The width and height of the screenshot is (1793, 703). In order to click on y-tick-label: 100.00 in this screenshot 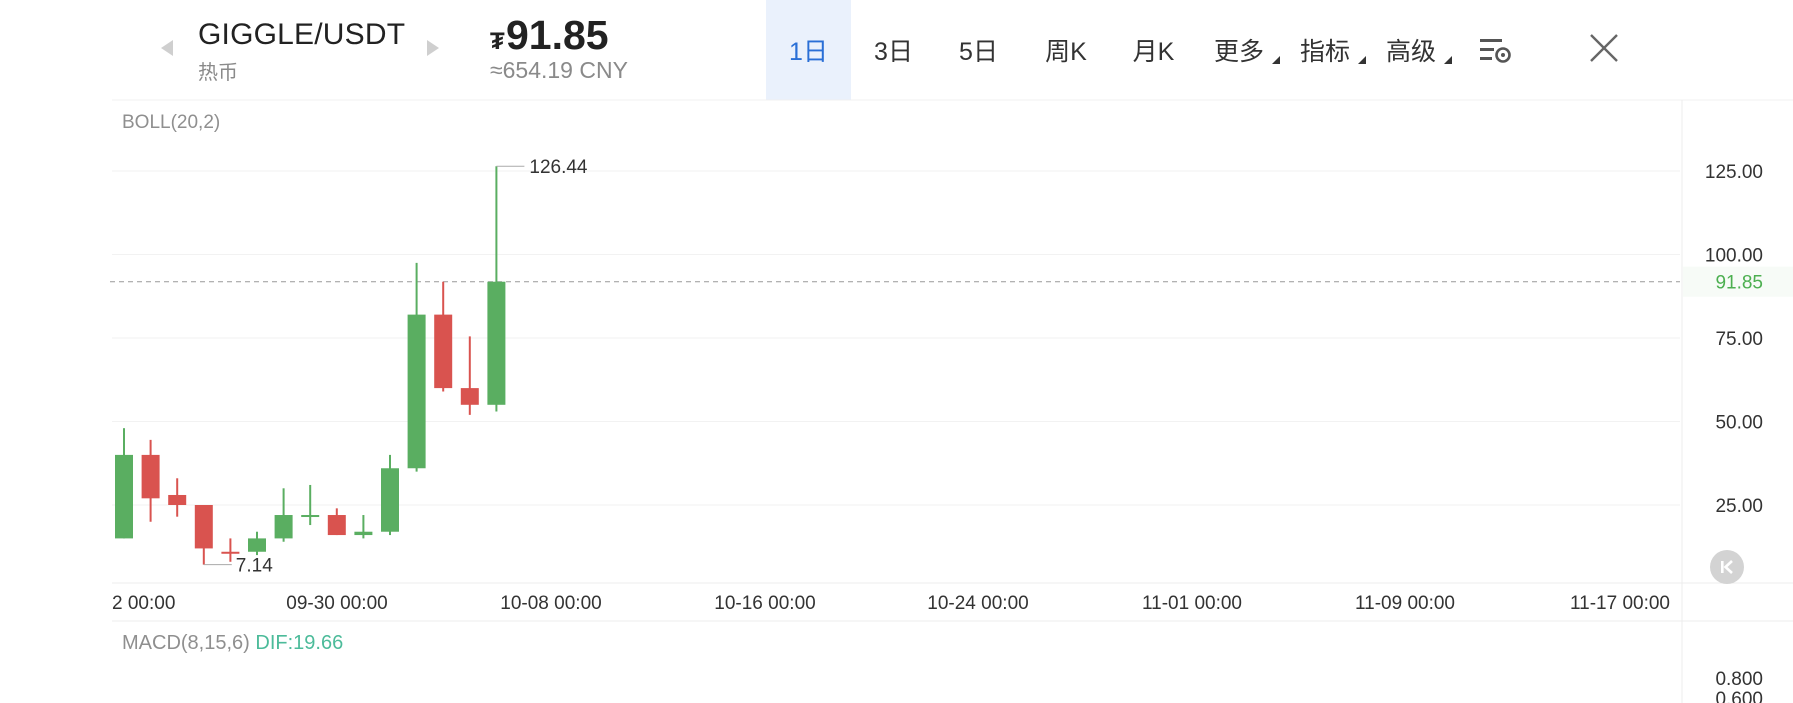, I will do `click(1734, 256)`.